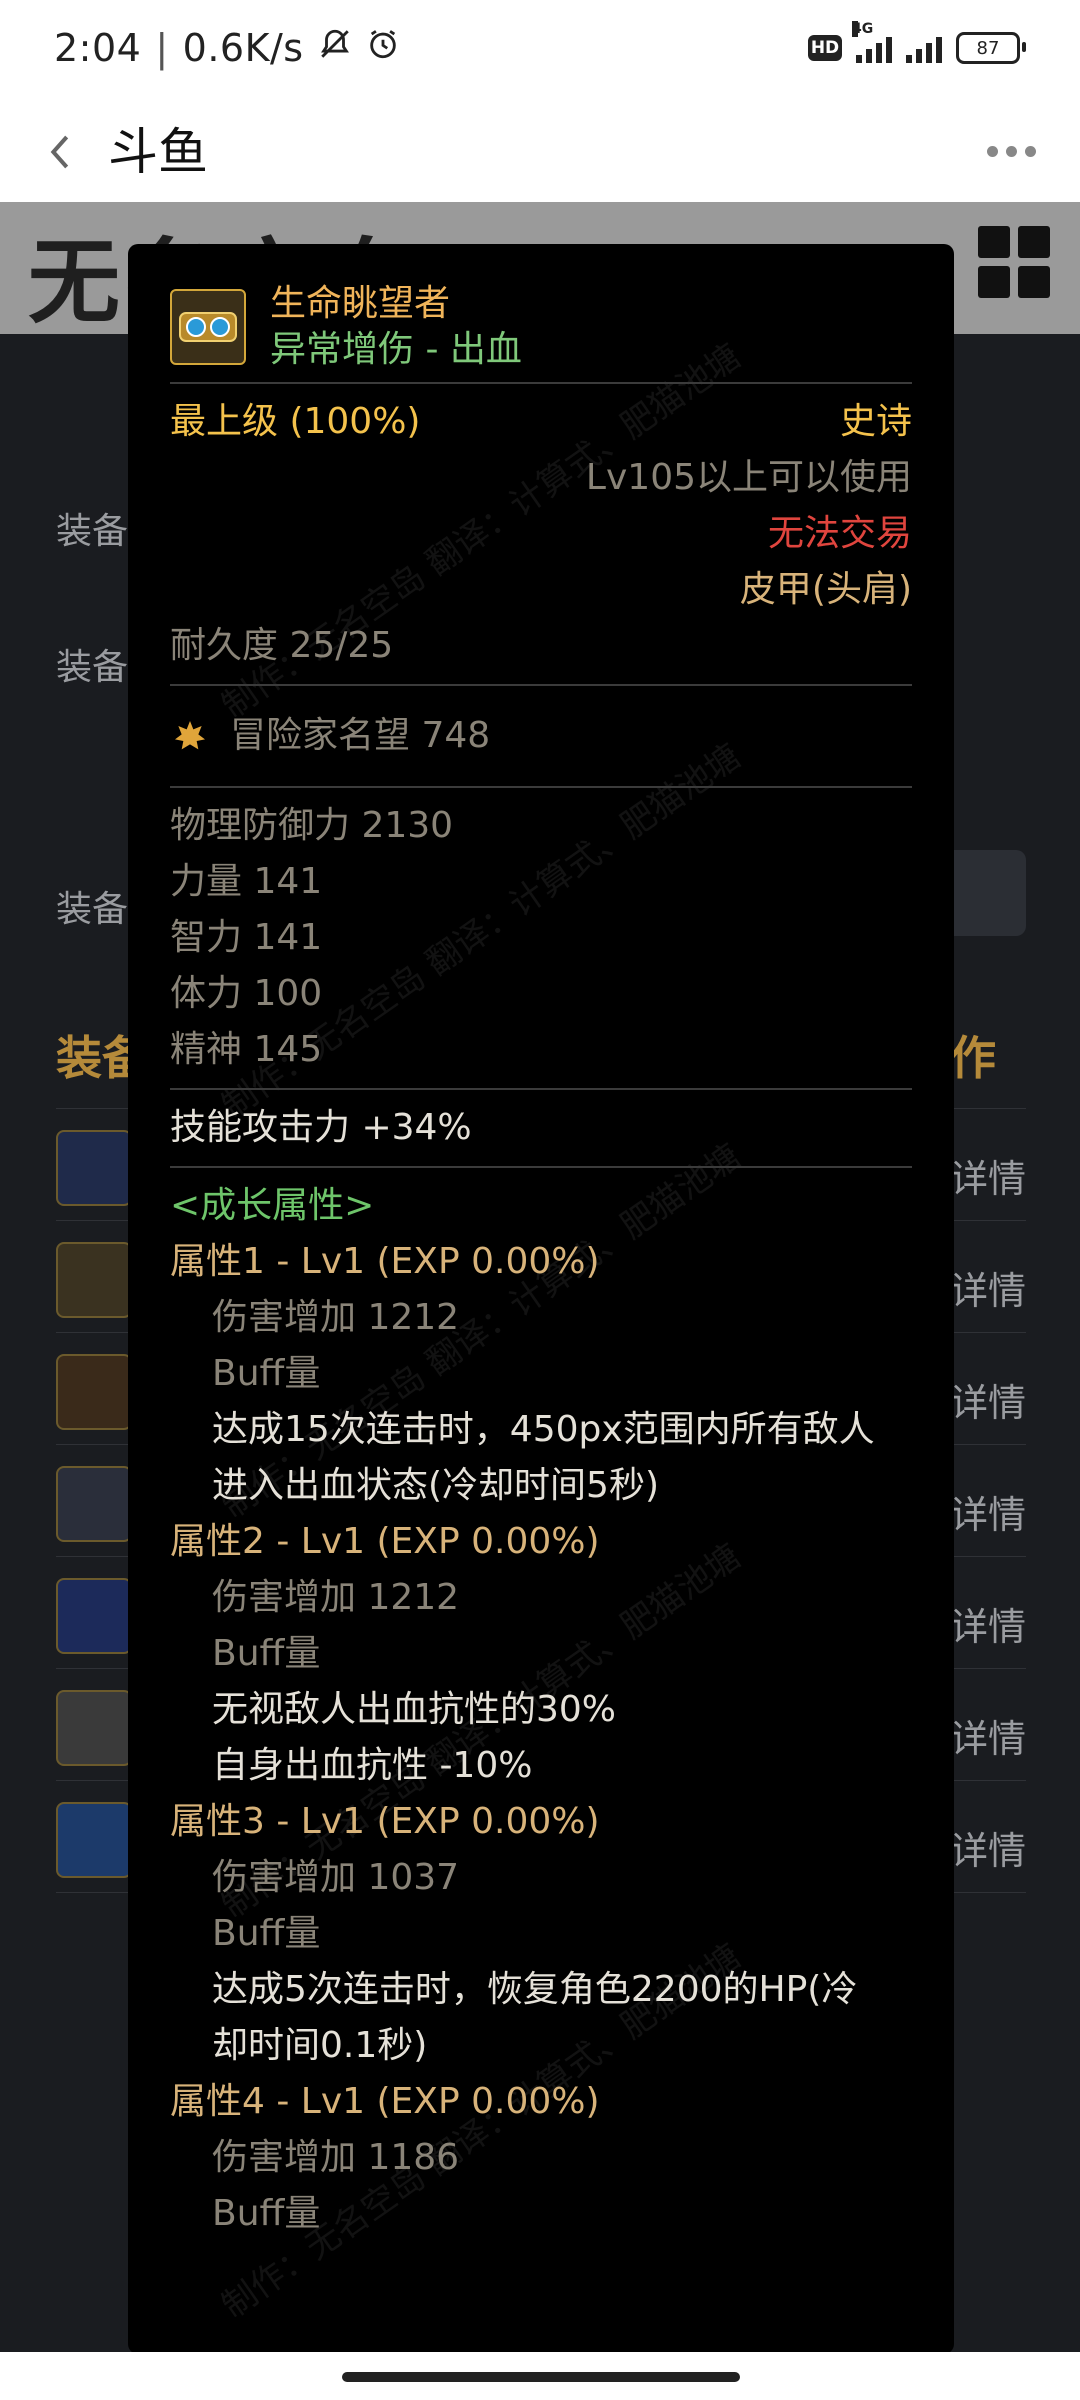 The height and width of the screenshot is (2400, 1080). I want to click on item-type: 皮甲(头肩), so click(825, 589).